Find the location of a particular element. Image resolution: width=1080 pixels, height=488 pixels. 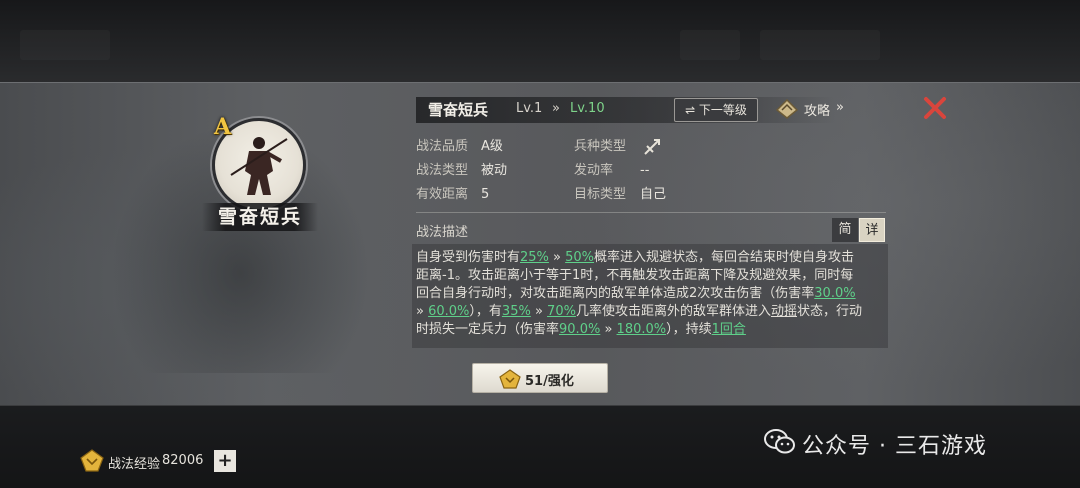

exp-value: 82006 is located at coordinates (183, 460).